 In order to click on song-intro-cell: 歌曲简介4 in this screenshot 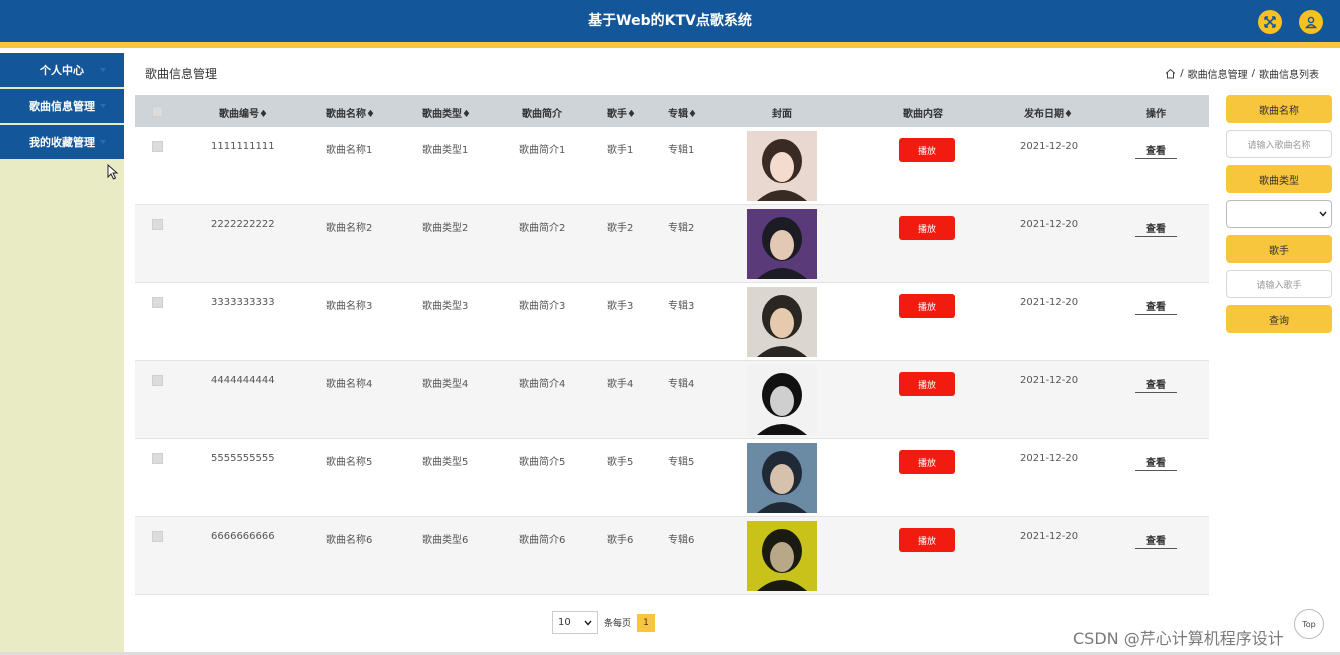, I will do `click(542, 384)`.